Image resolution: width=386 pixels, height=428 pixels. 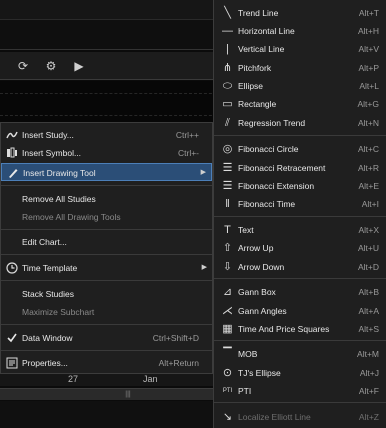 I want to click on submenu-item-label: Gann Box, so click(x=257, y=292).